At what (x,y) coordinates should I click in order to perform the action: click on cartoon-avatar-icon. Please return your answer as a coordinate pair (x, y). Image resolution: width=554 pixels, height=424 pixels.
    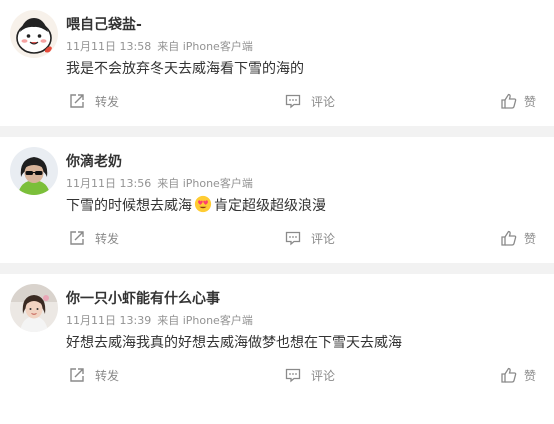
    Looking at the image, I should click on (34, 34).